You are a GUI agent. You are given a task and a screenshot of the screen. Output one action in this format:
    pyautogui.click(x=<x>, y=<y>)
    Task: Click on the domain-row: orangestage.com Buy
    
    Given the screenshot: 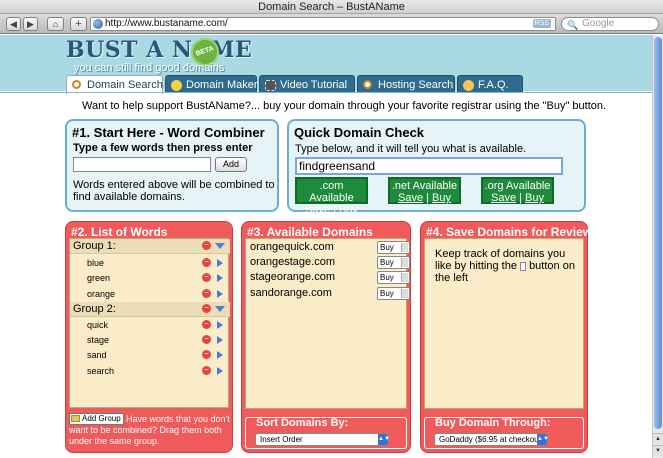 What is the action you would take?
    pyautogui.click(x=330, y=262)
    